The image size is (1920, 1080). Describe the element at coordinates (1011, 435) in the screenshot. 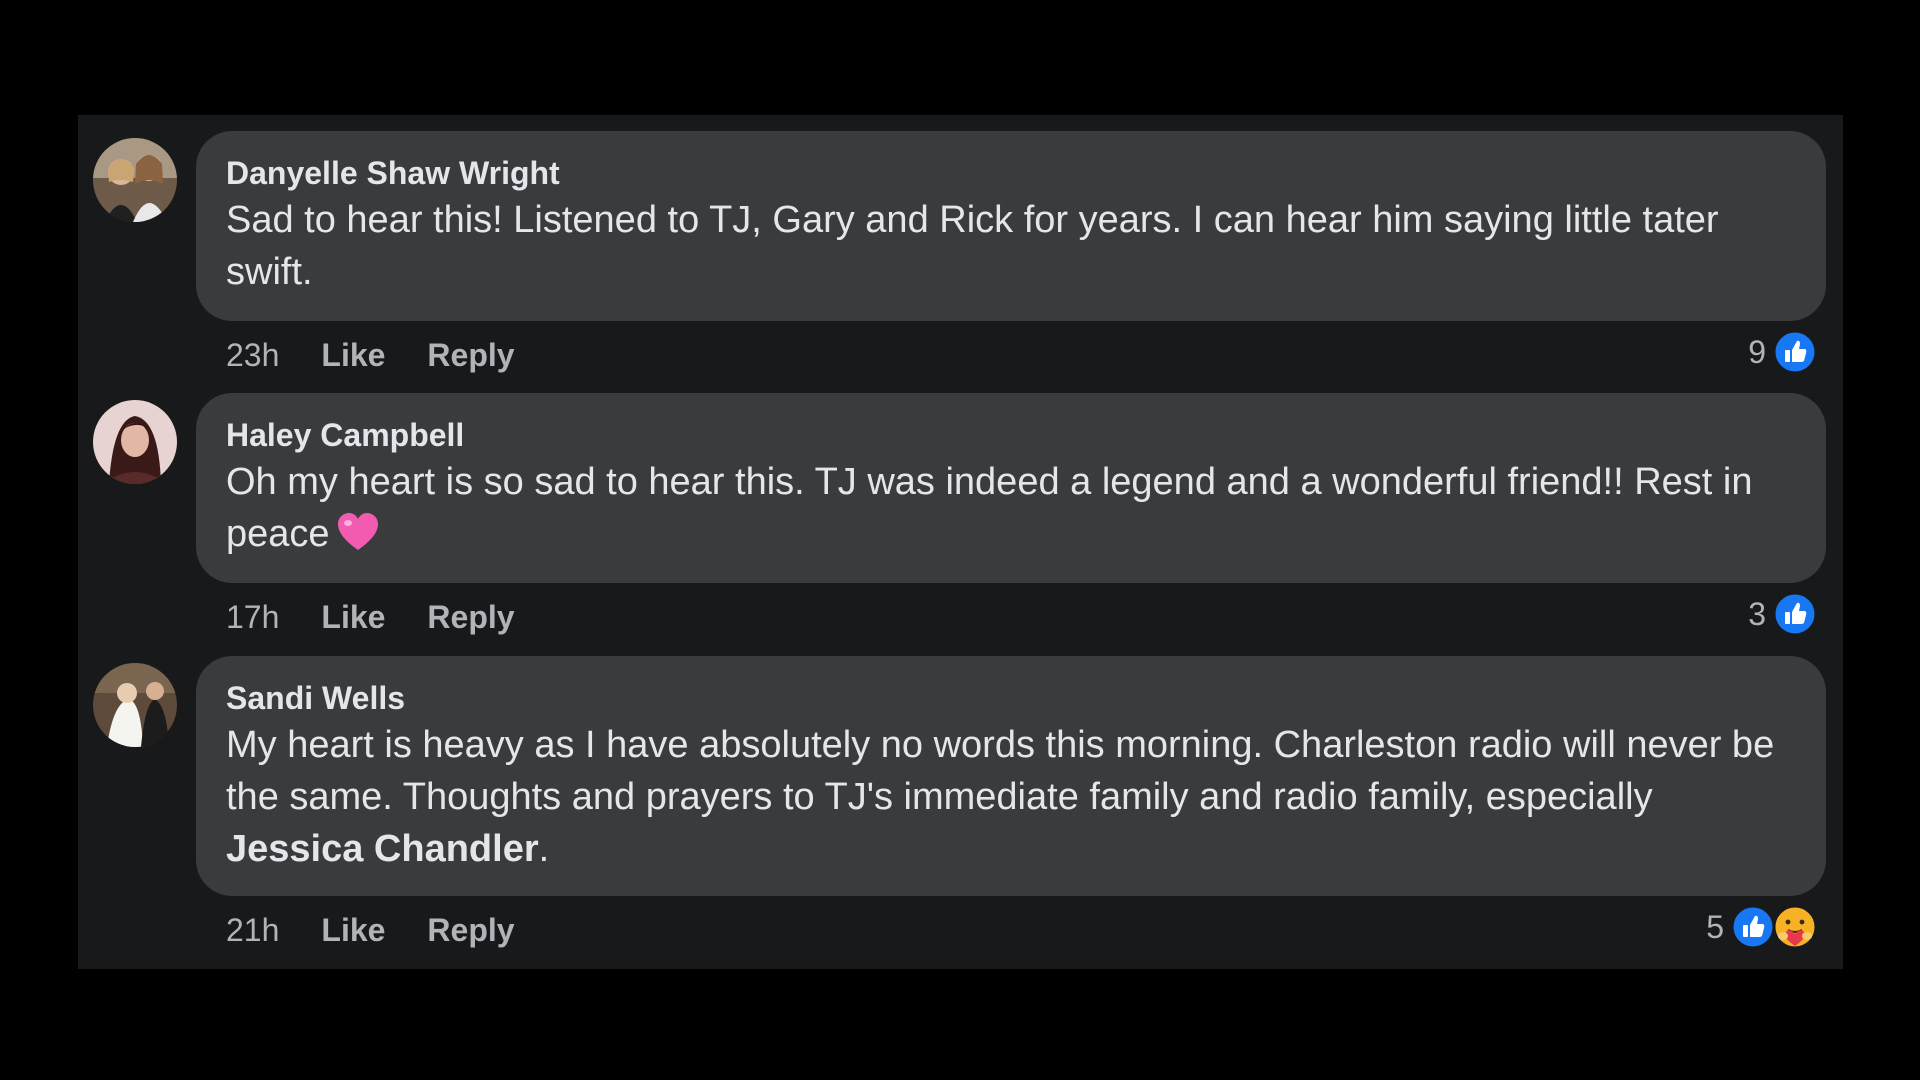

I see `comment-author: Haley Campbell` at that location.